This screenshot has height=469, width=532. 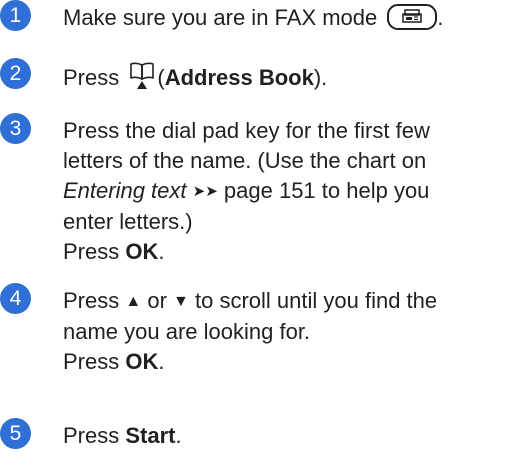 What do you see at coordinates (161, 77) in the screenshot?
I see `paren-open: (` at bounding box center [161, 77].